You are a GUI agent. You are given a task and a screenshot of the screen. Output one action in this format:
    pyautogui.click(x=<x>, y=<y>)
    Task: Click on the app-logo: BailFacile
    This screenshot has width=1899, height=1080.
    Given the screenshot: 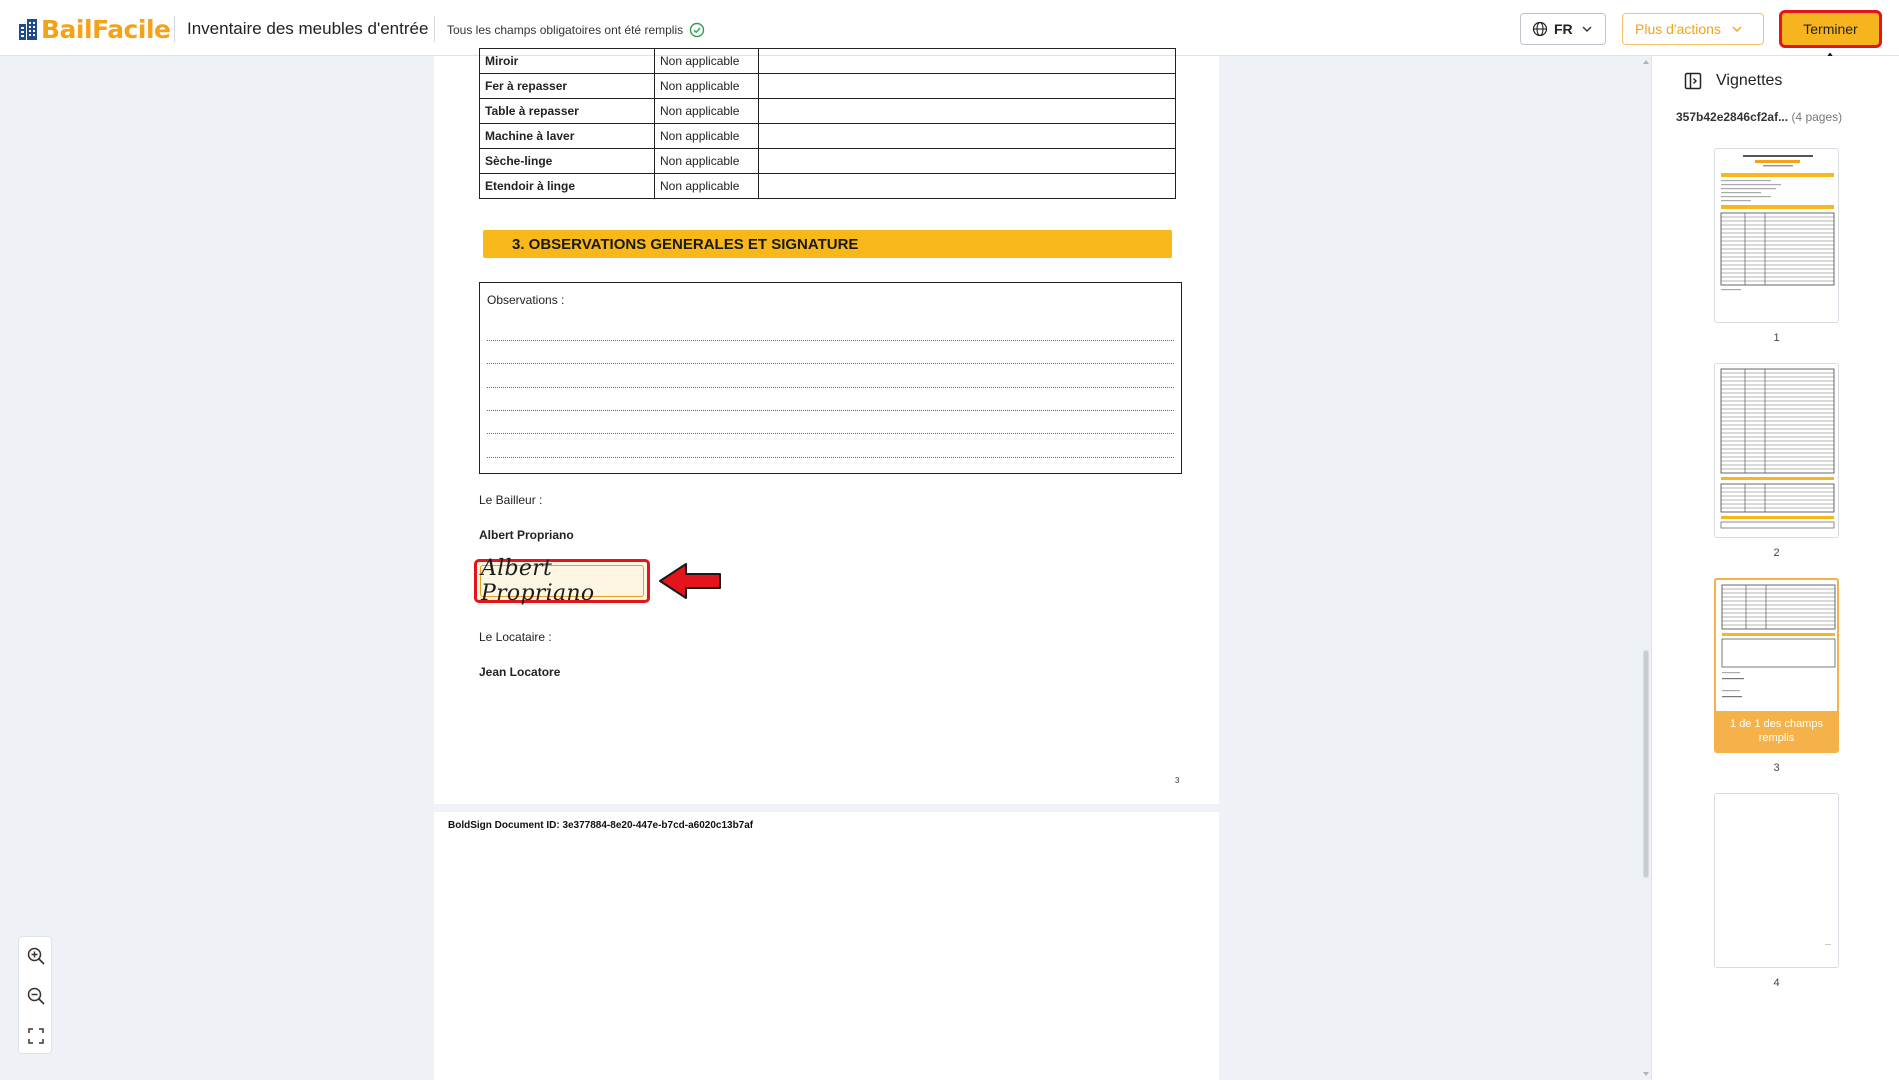 What is the action you would take?
    pyautogui.click(x=94, y=29)
    